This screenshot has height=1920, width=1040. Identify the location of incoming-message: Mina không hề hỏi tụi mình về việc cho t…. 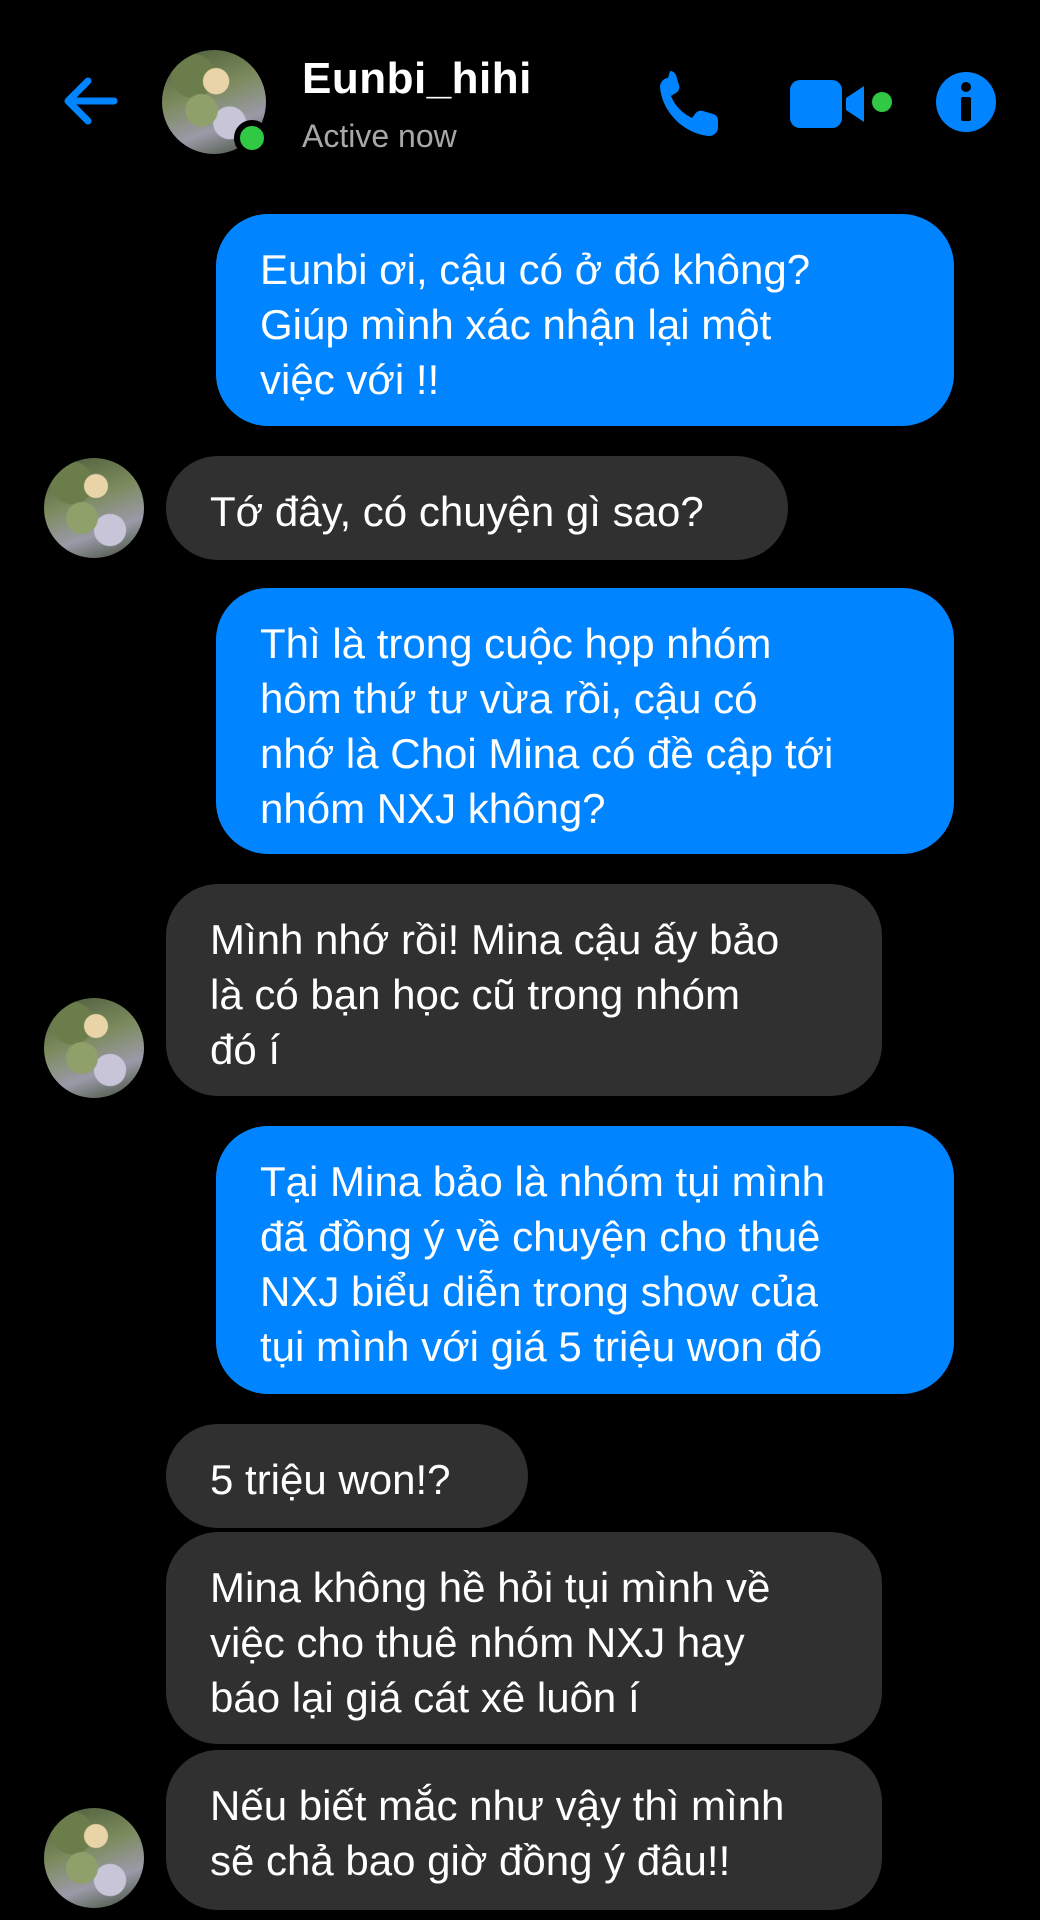
(524, 1638).